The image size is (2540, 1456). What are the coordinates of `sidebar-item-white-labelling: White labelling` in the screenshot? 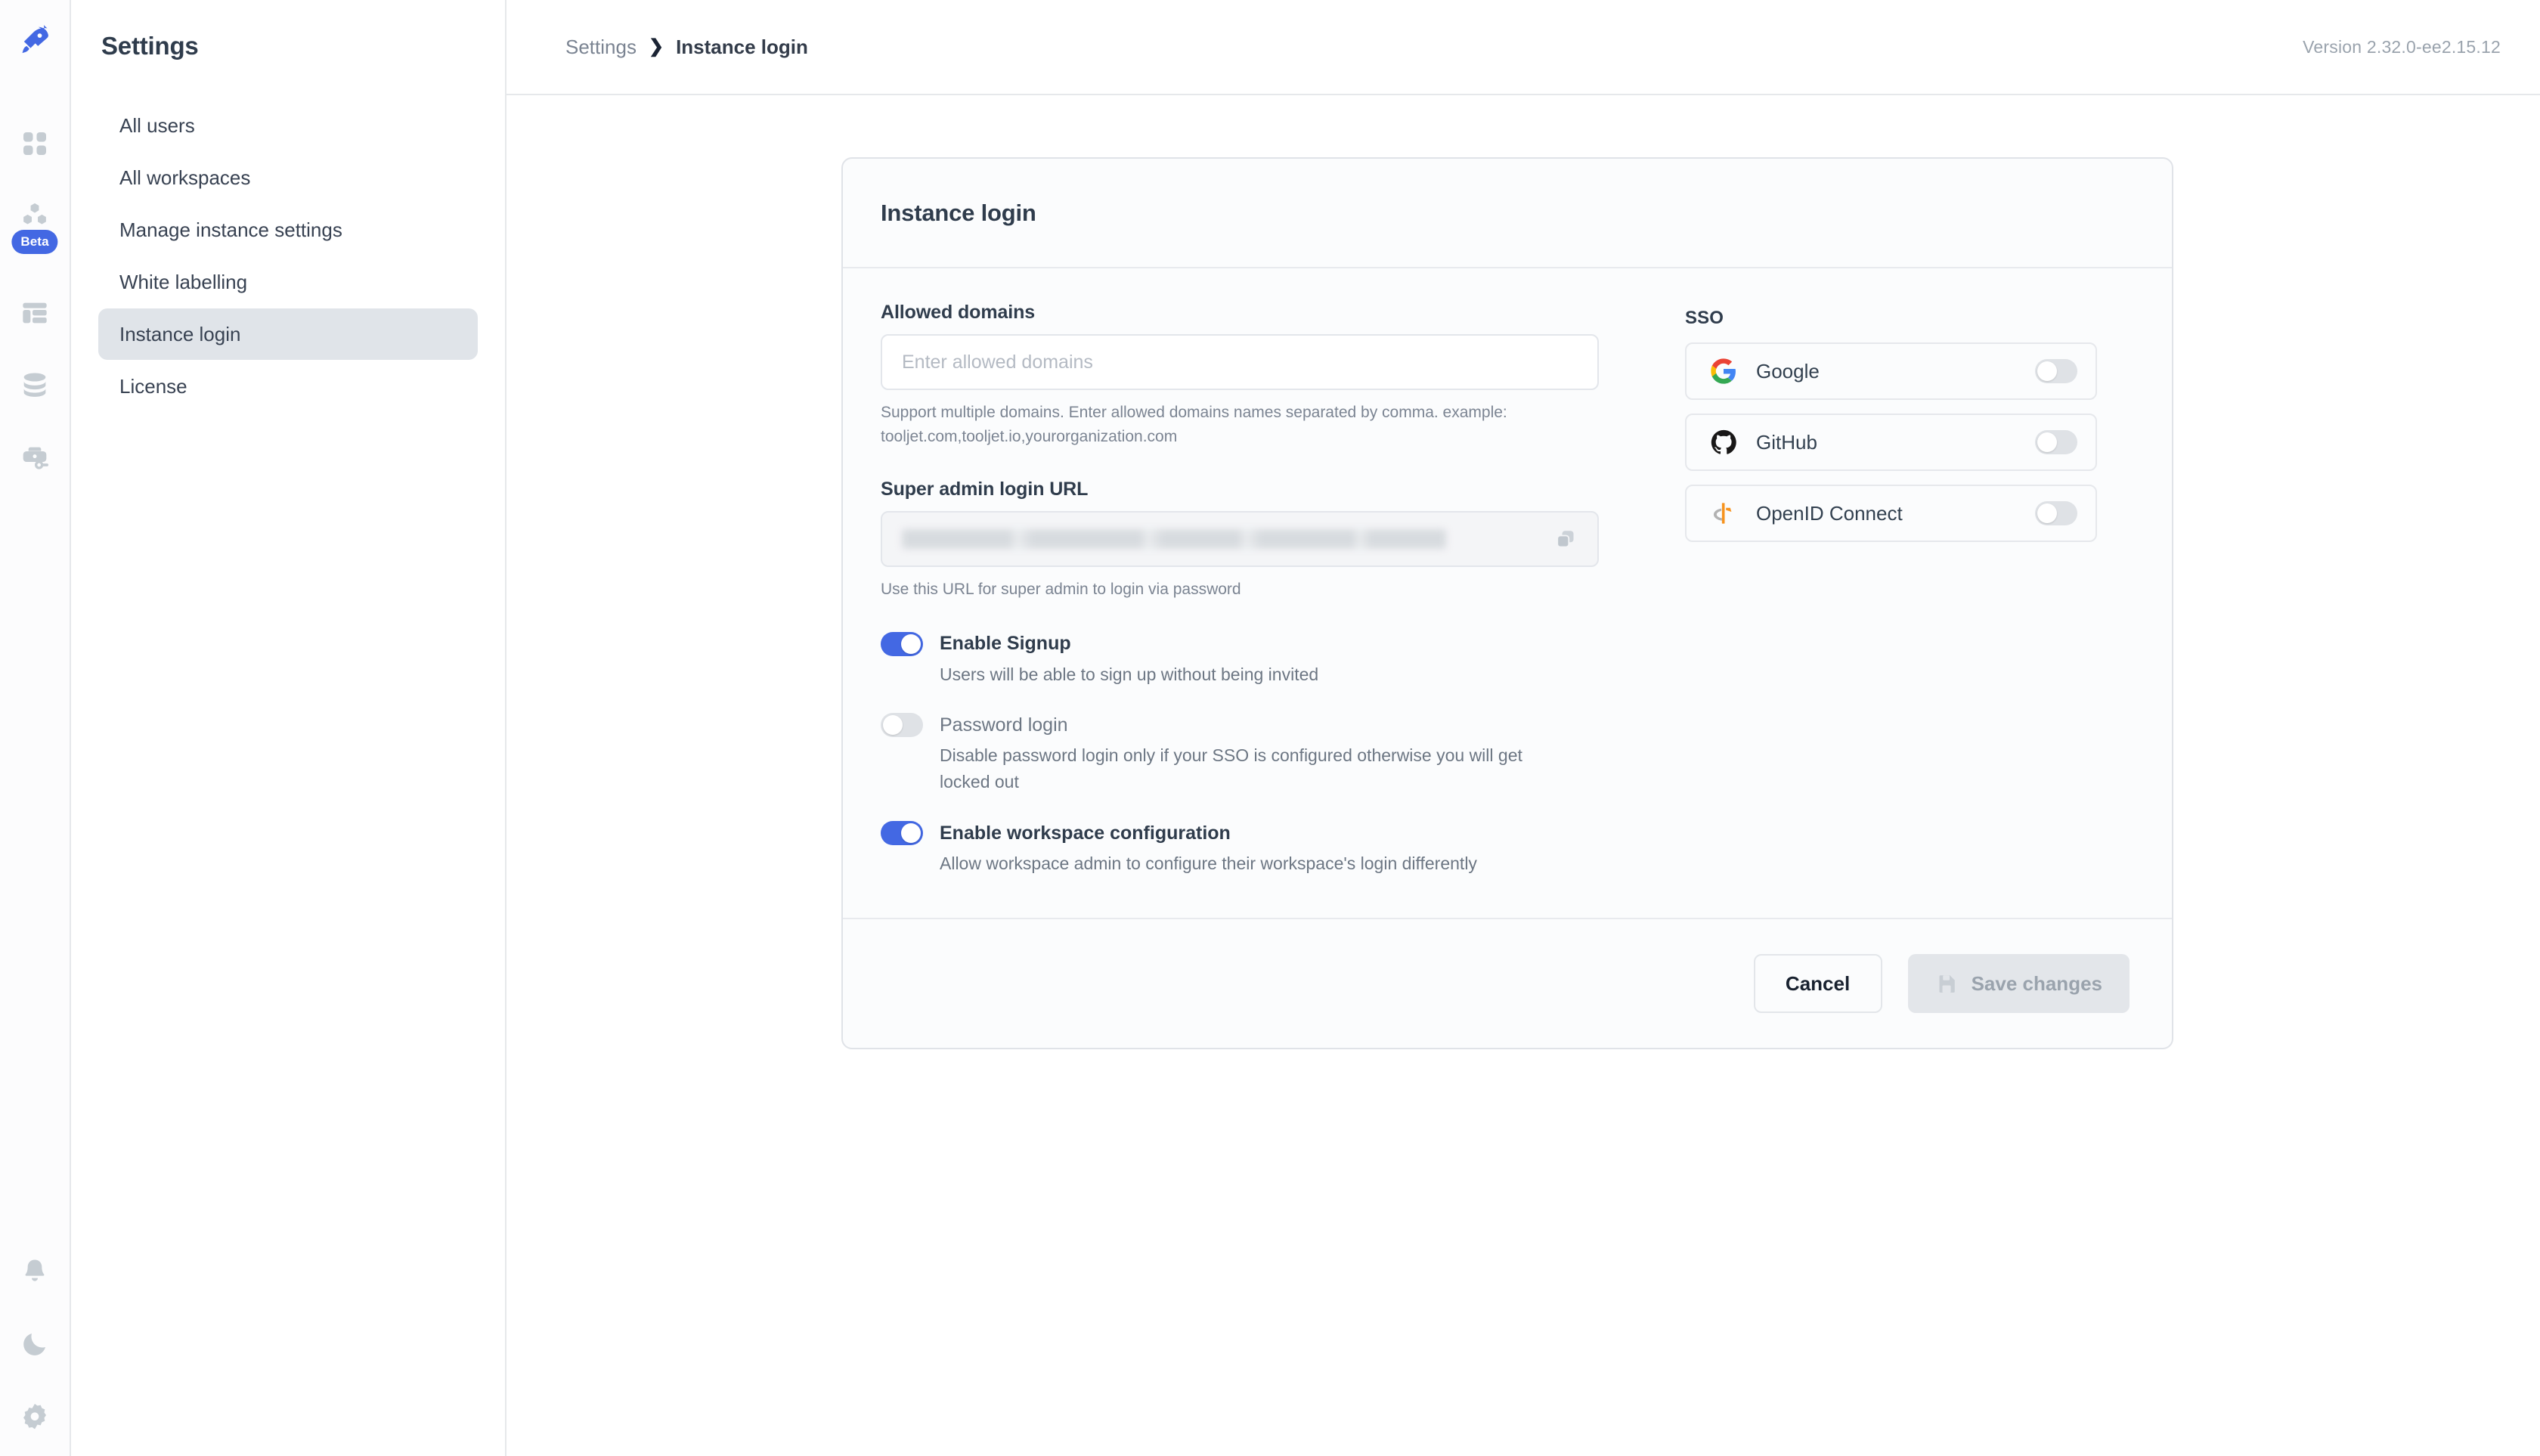 It's located at (288, 282).